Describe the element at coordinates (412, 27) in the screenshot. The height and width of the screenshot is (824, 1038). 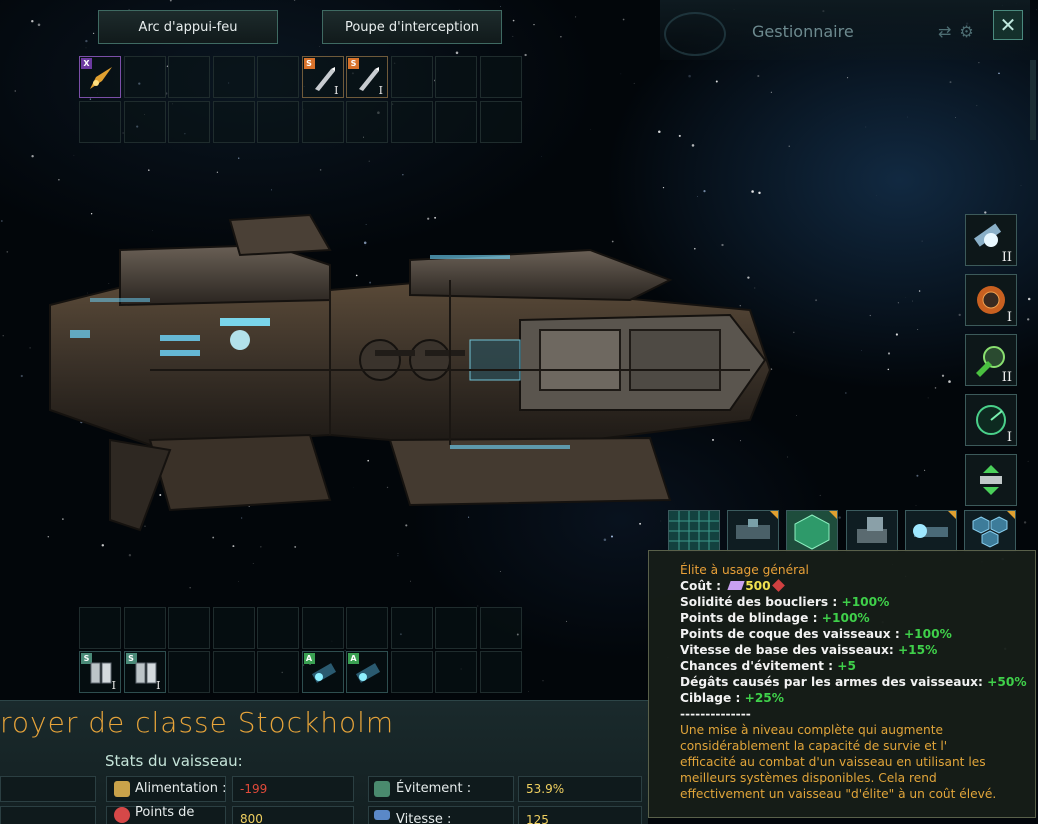
I see `tab-poupe-interception: Poupe d'interception` at that location.